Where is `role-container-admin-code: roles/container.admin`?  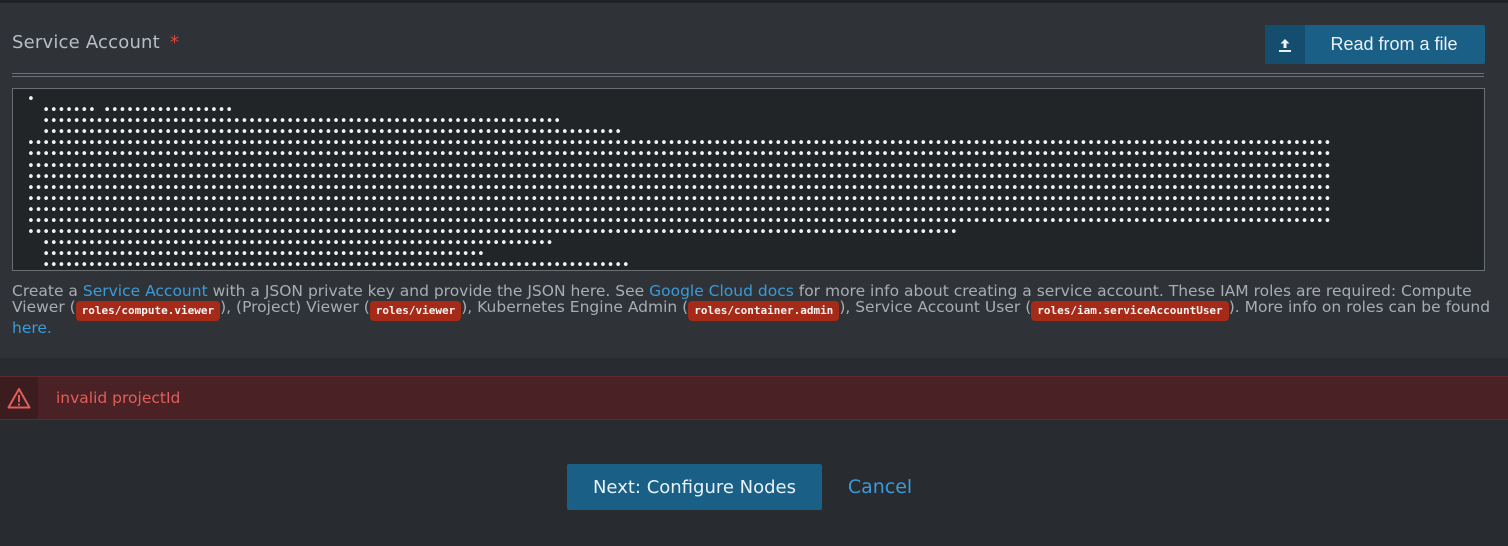 role-container-admin-code: roles/container.admin is located at coordinates (764, 310).